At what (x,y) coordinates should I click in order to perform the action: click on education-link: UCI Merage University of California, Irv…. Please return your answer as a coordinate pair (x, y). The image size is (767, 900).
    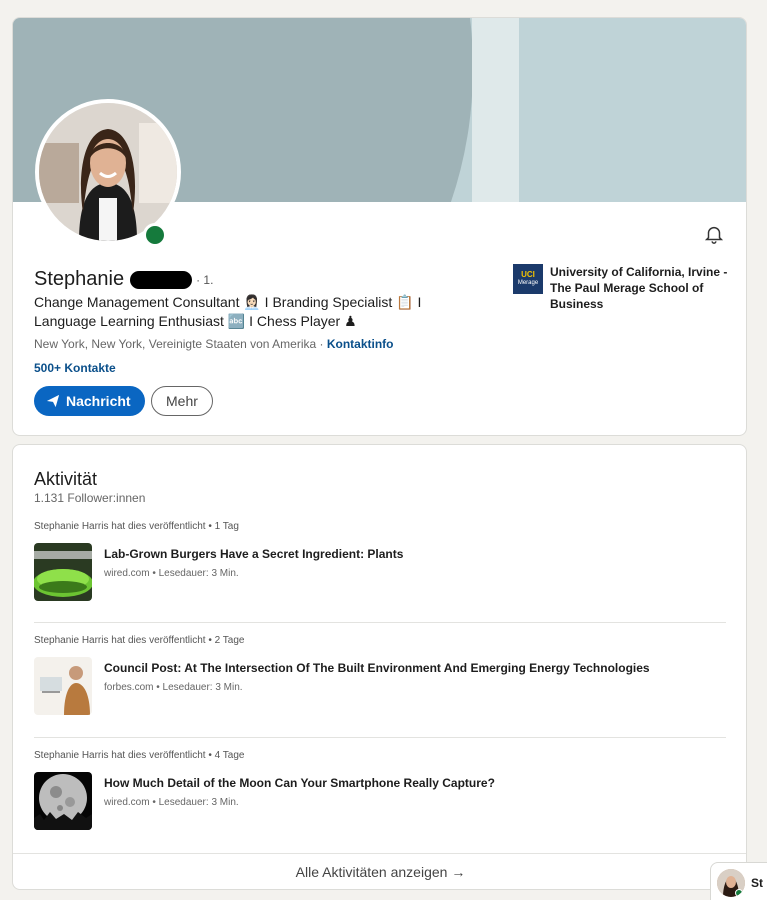
    Looking at the image, I should click on (621, 288).